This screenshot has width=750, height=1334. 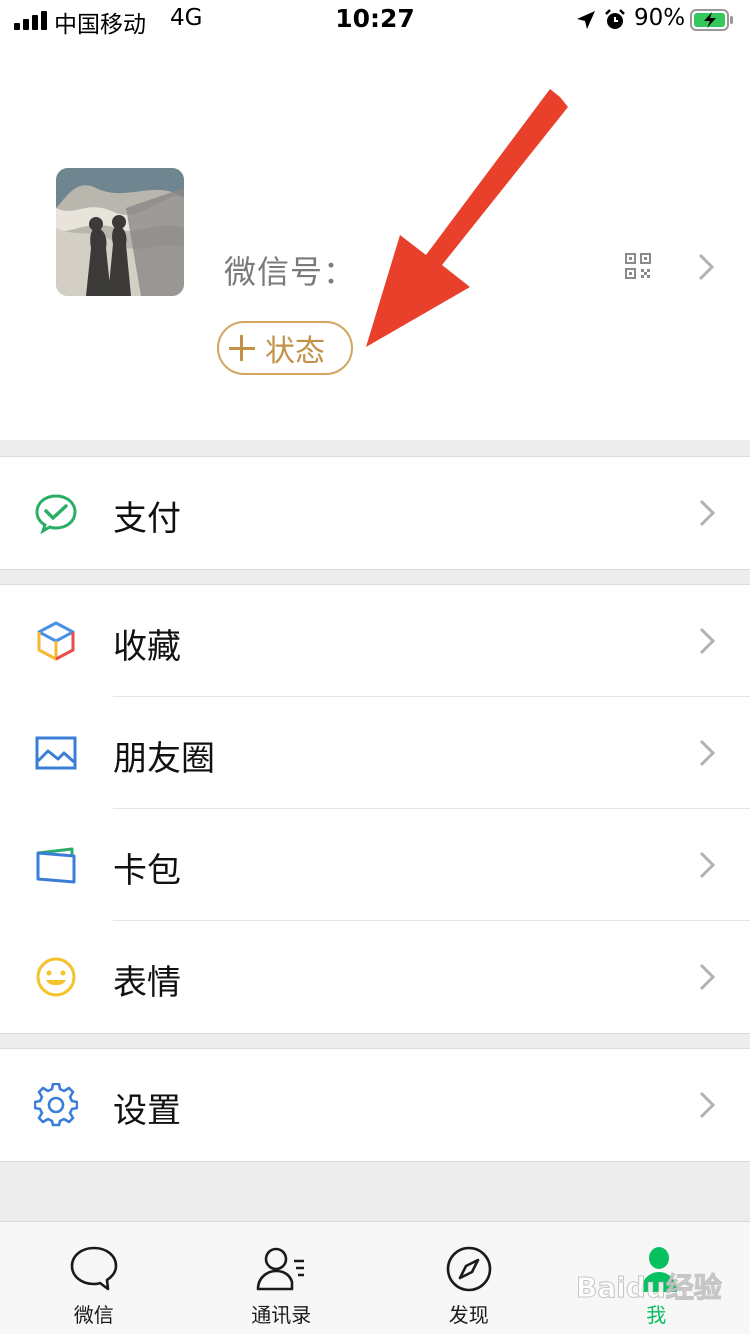 I want to click on favorites-cube-icon, so click(x=56, y=641).